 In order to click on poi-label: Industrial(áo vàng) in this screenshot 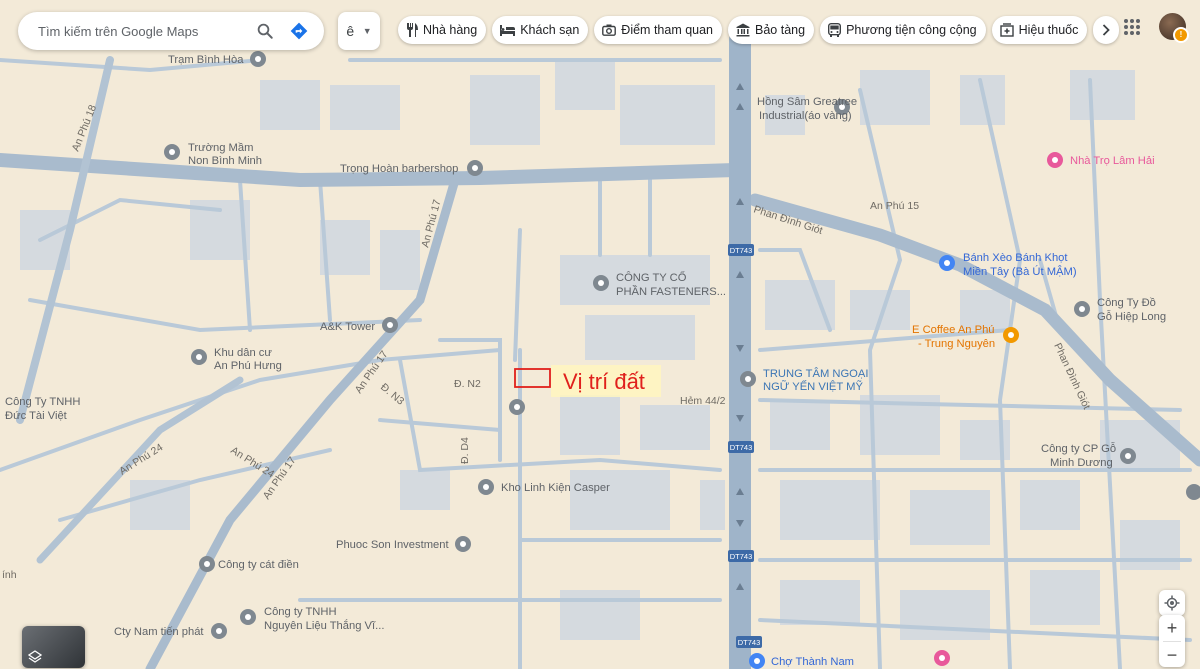, I will do `click(805, 116)`.